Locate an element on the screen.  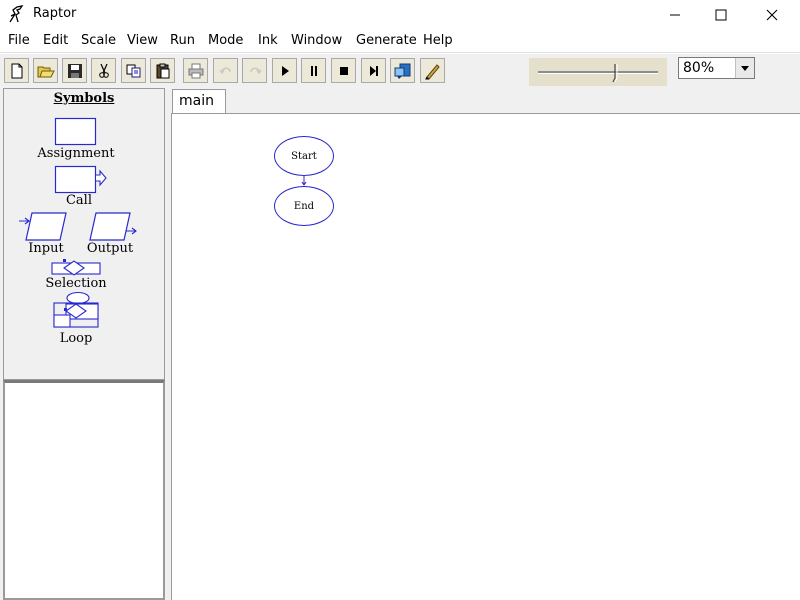
copy-icon is located at coordinates (133, 70).